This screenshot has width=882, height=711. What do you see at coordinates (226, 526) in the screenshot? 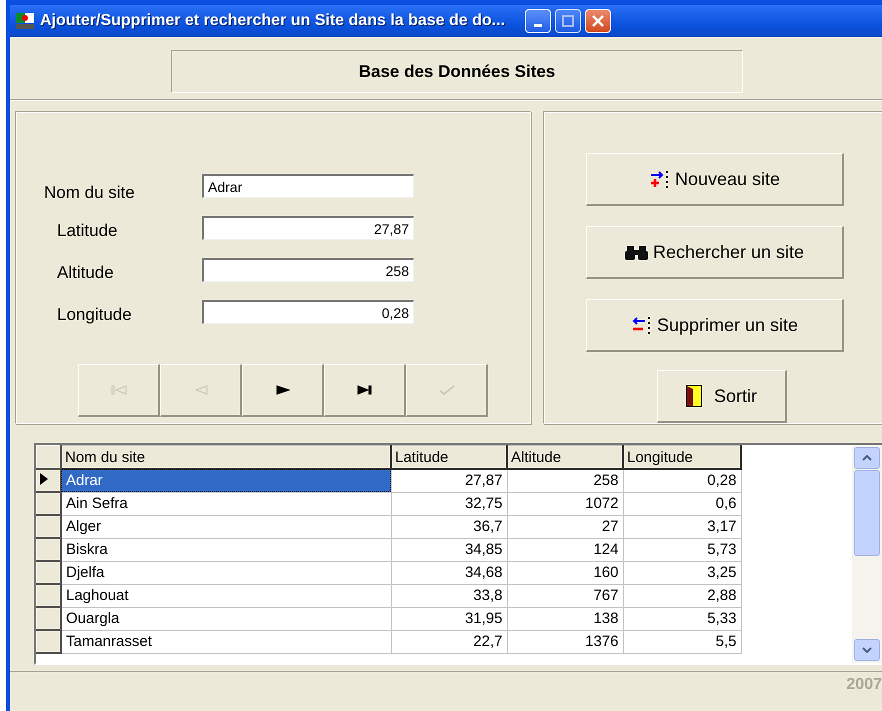
I see `table-cell: Alger` at bounding box center [226, 526].